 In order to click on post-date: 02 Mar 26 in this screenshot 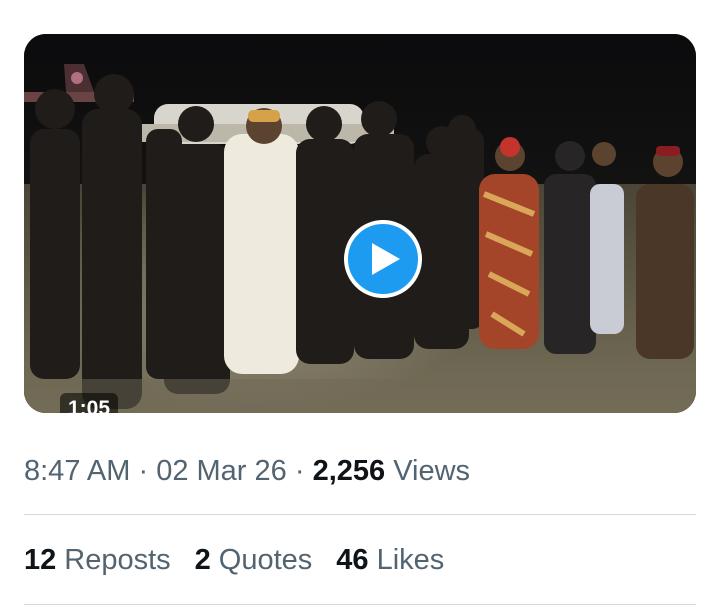, I will do `click(221, 471)`.